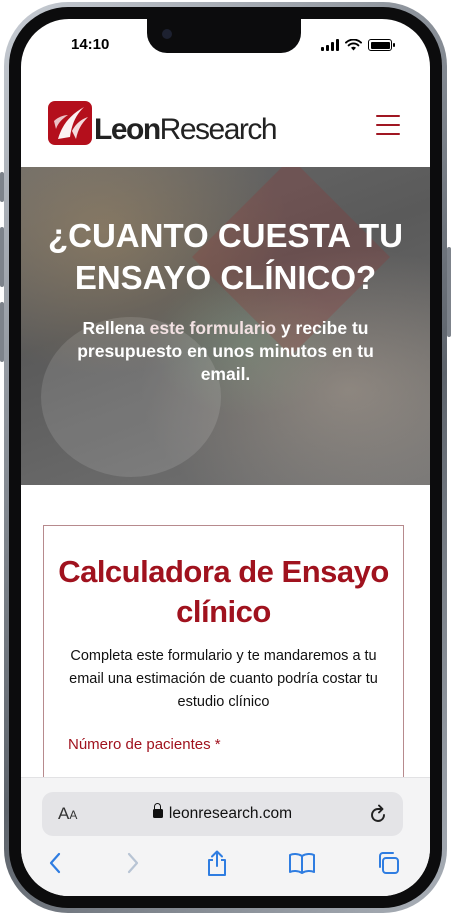  What do you see at coordinates (224, 36) in the screenshot?
I see `notch` at bounding box center [224, 36].